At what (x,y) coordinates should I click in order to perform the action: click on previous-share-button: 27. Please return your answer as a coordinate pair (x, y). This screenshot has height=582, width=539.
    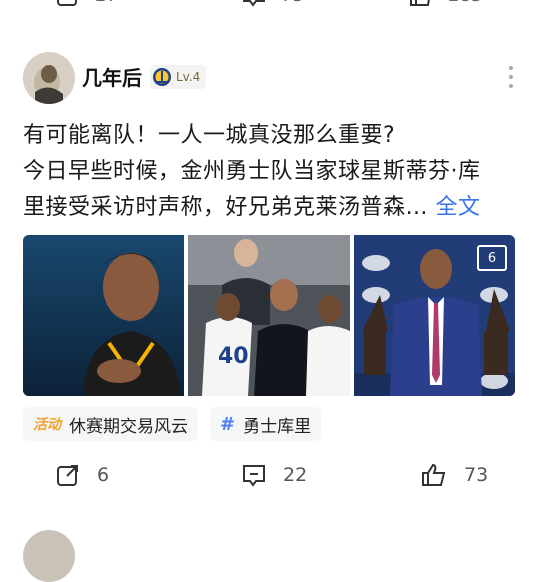
    Looking at the image, I should click on (86, 4).